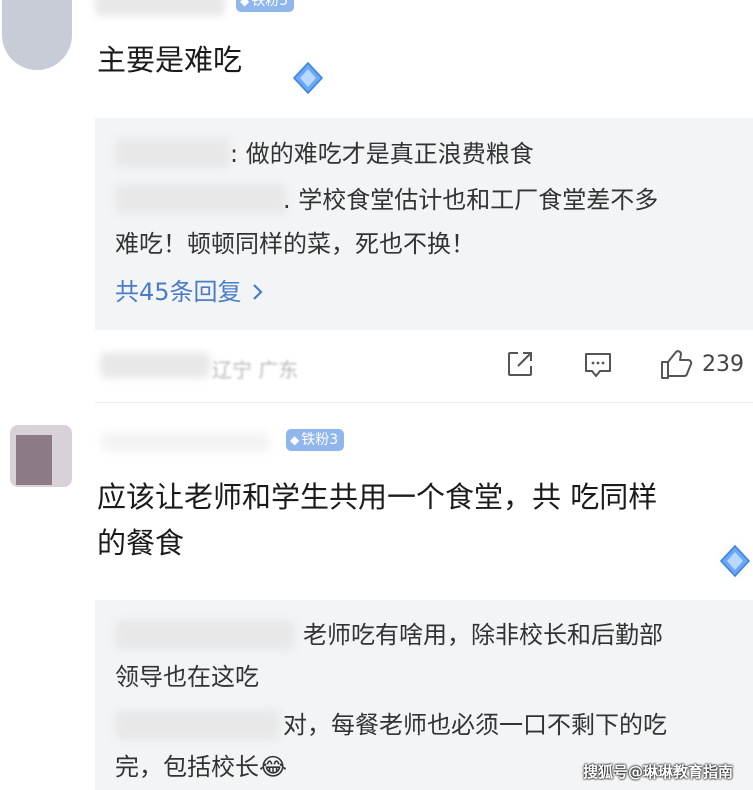  Describe the element at coordinates (471, 200) in the screenshot. I see `reply-line: . 学校食堂估计也和工厂食堂差不多` at that location.